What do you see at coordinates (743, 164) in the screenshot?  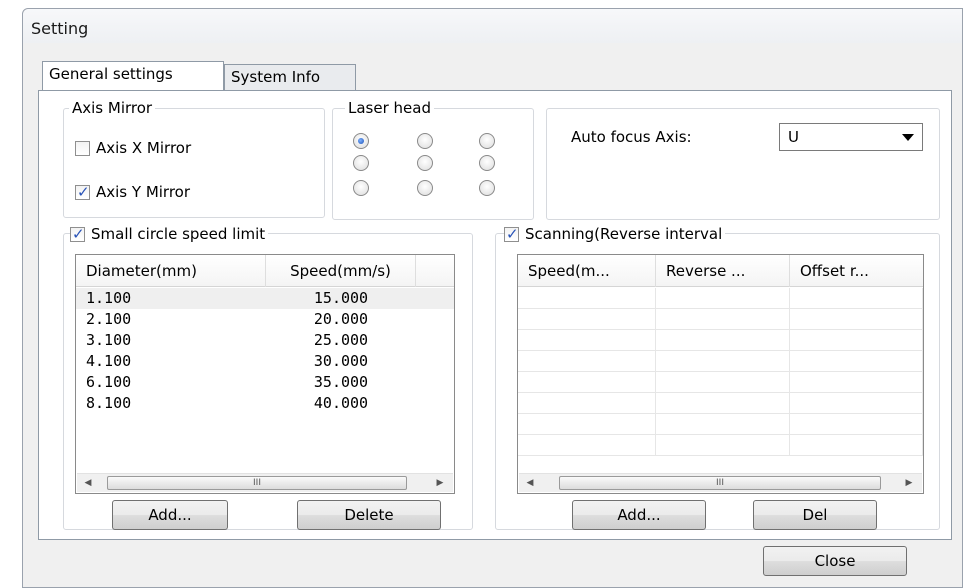 I see `auto-focus-group: Auto focus Axis: U` at bounding box center [743, 164].